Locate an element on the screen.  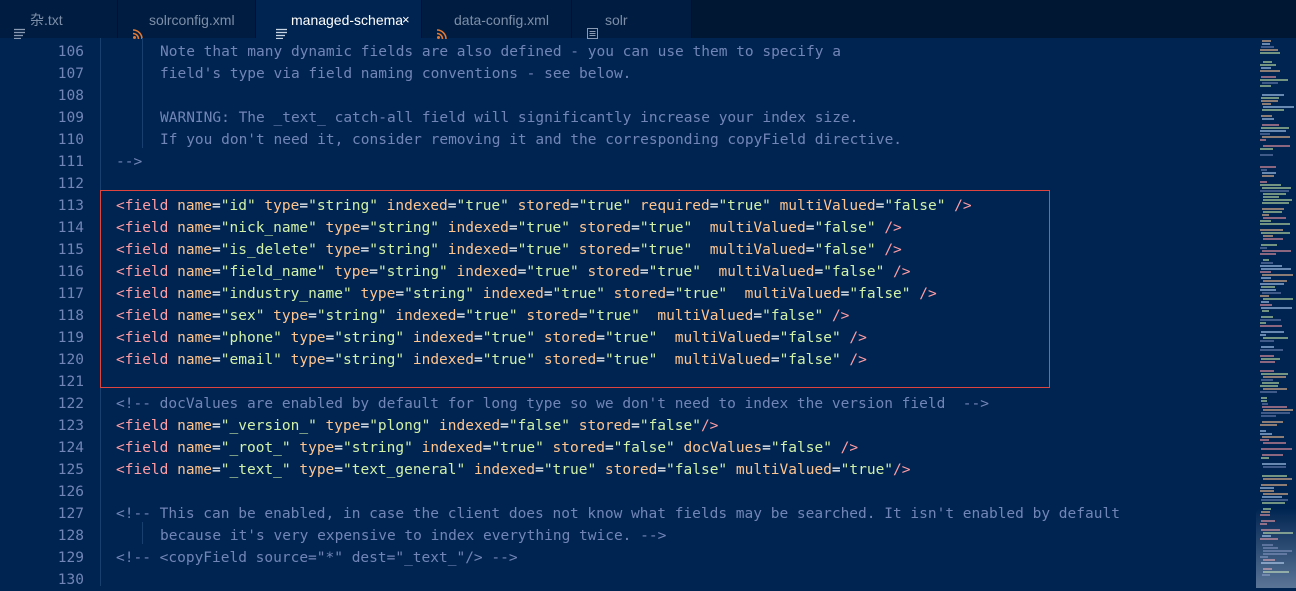
code-token: docValues is located at coordinates (718, 448).